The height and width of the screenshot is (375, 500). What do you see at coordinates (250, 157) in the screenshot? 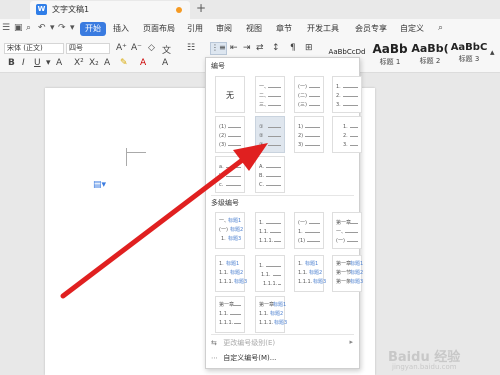
I see `arrow-head` at bounding box center [250, 157].